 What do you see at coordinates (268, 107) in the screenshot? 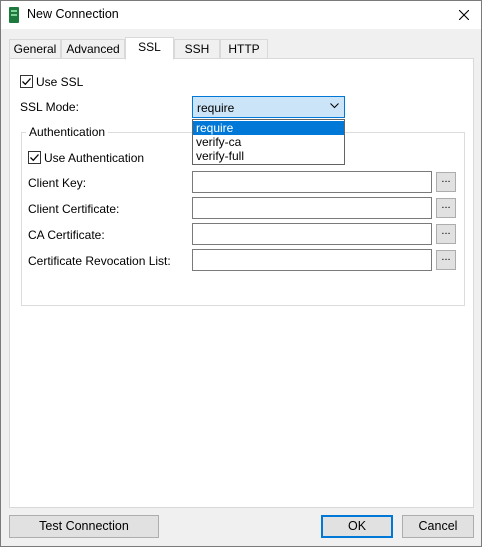
I see `ssl-mode-select: require` at bounding box center [268, 107].